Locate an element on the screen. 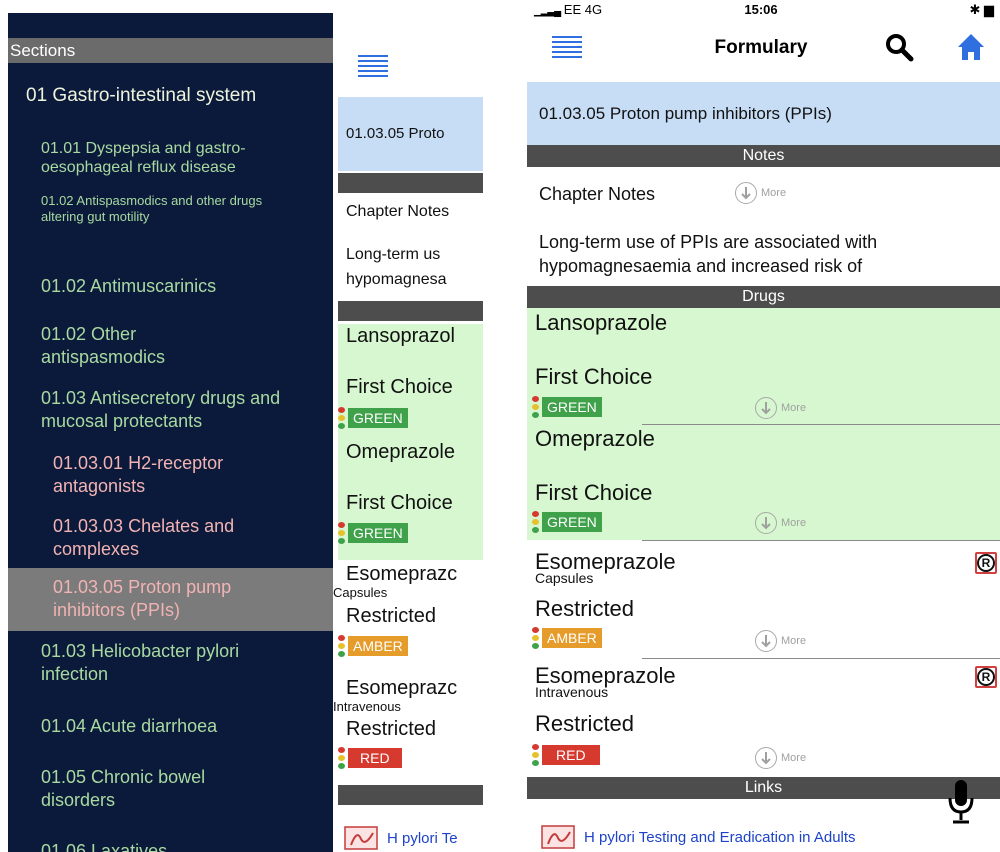 This screenshot has width=1000, height=852. drugs-header: Drugs is located at coordinates (763, 297).